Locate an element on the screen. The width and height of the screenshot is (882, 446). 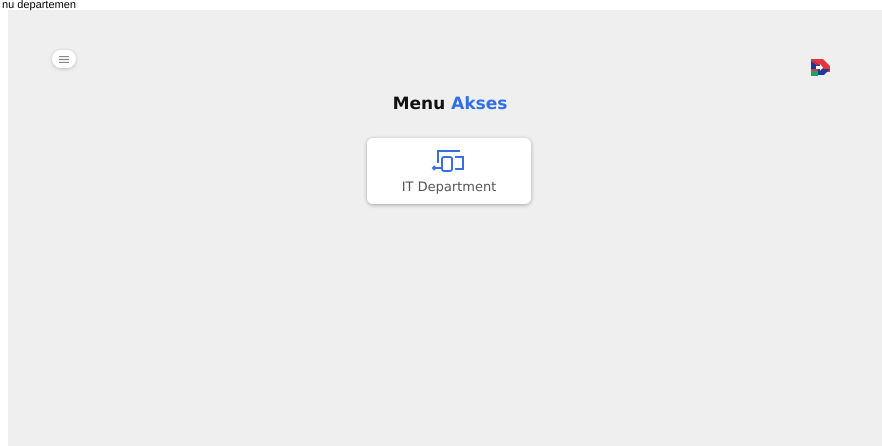
menu-icon is located at coordinates (64, 59).